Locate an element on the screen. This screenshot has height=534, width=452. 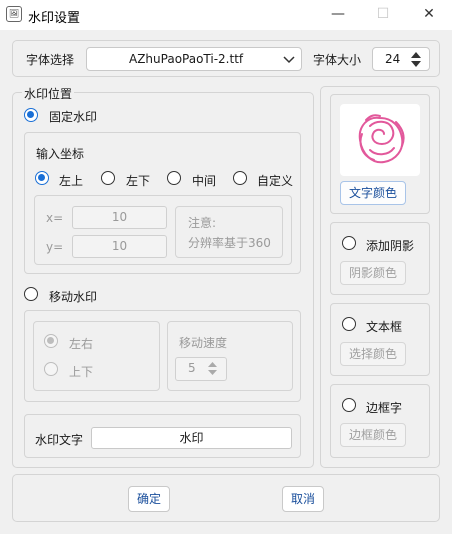
title-bar: 🖼 水印设置 — ☐ ✕ is located at coordinates (226, 15).